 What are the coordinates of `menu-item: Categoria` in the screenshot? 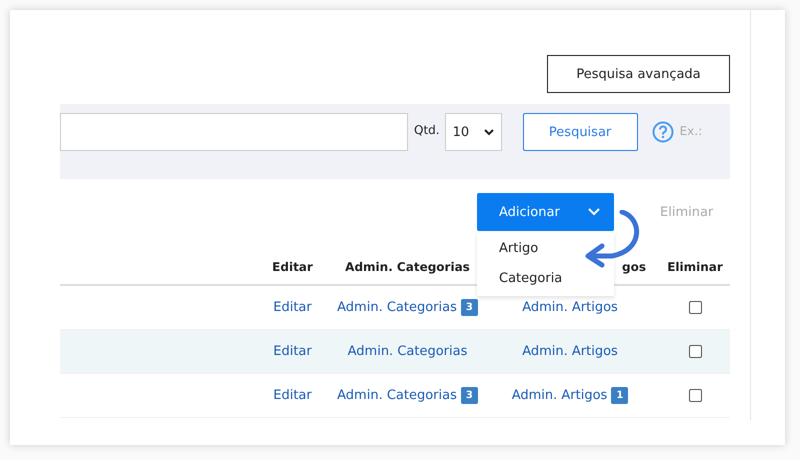 It's located at (545, 279).